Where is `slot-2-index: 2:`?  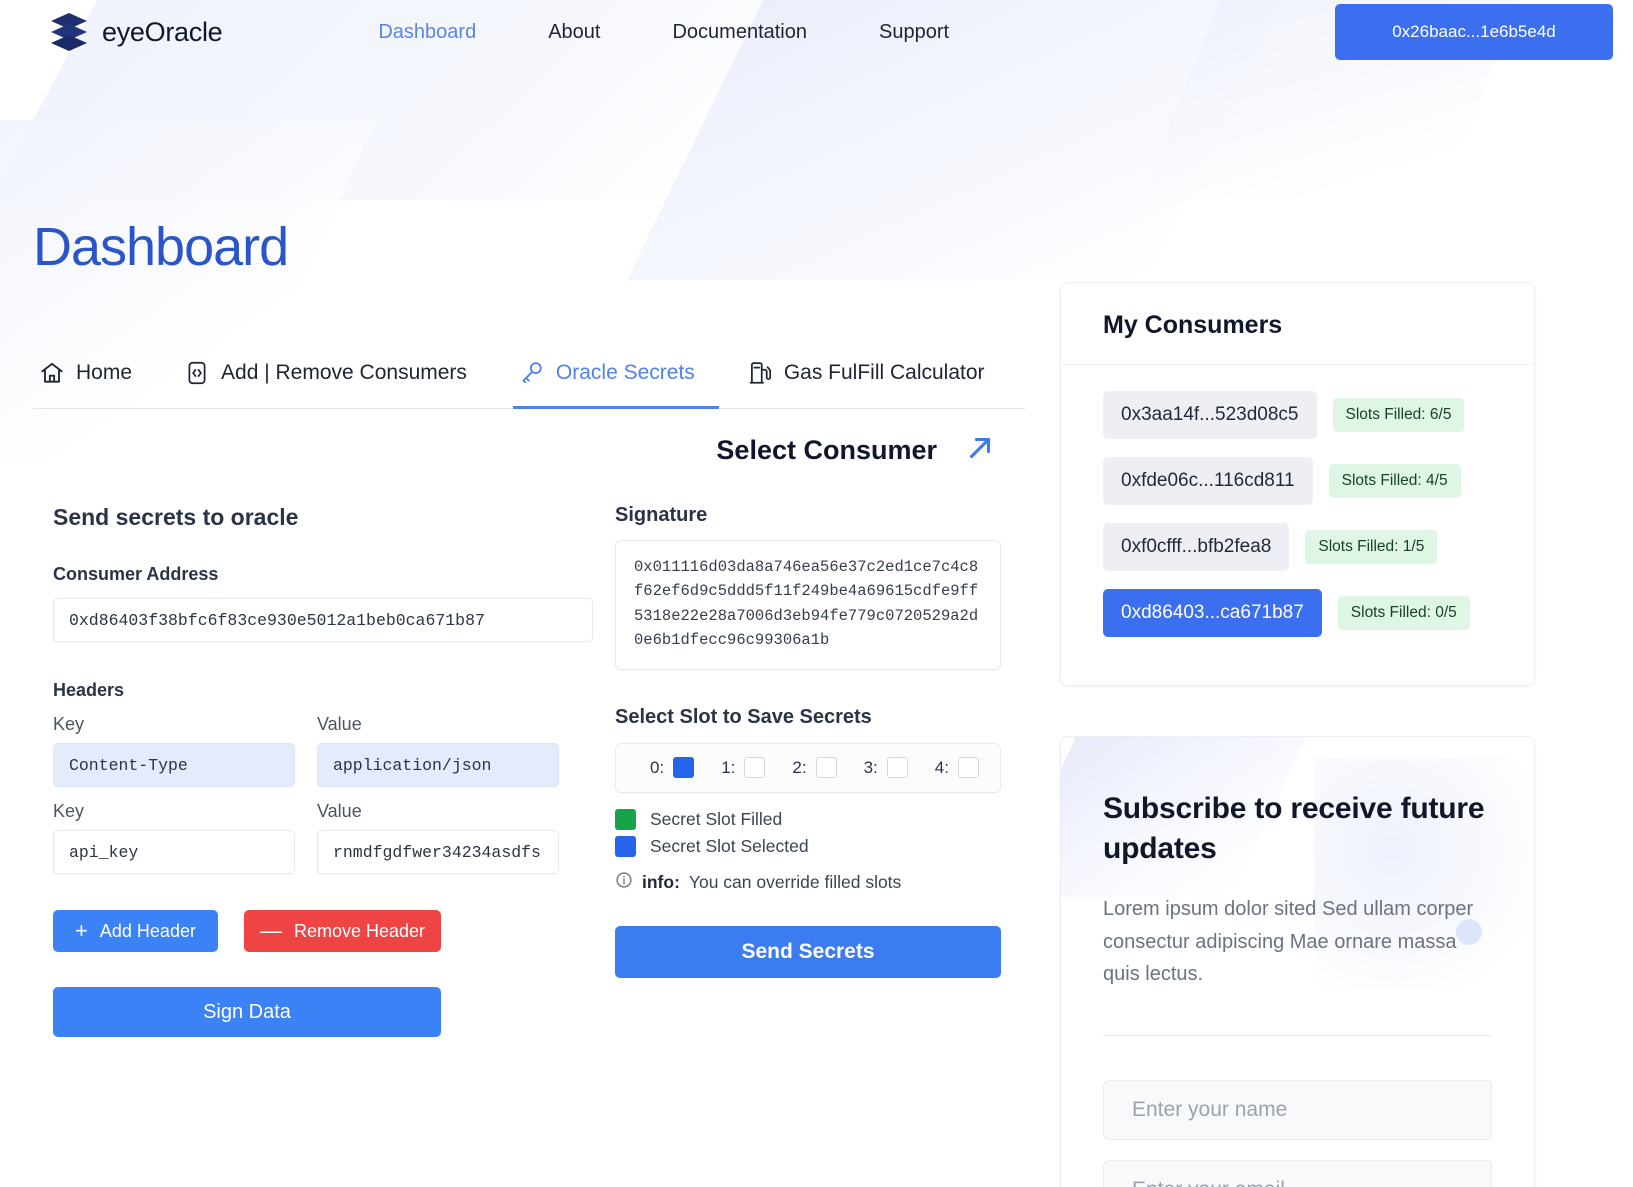 slot-2-index: 2: is located at coordinates (799, 767).